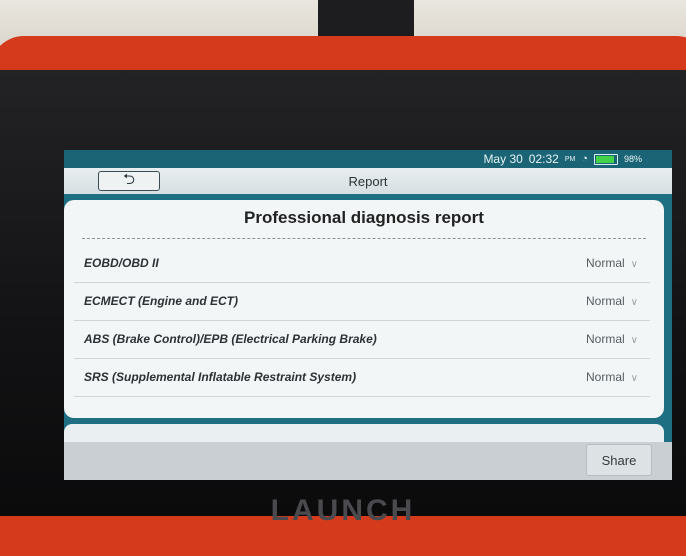  I want to click on row-label: EOBD/OBD II, so click(121, 263).